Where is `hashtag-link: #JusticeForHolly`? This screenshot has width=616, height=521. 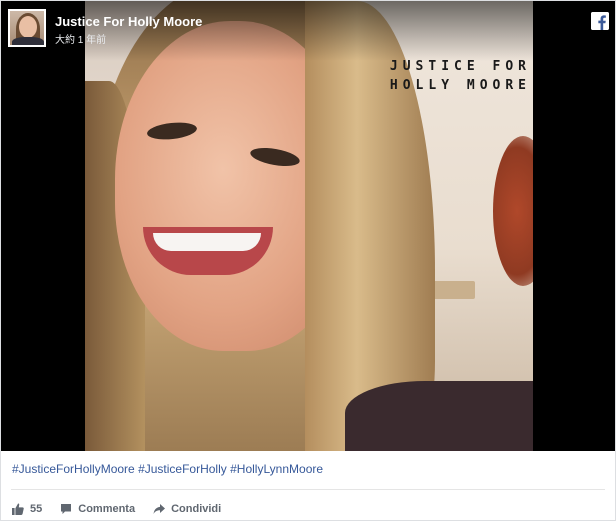 hashtag-link: #JusticeForHolly is located at coordinates (182, 469).